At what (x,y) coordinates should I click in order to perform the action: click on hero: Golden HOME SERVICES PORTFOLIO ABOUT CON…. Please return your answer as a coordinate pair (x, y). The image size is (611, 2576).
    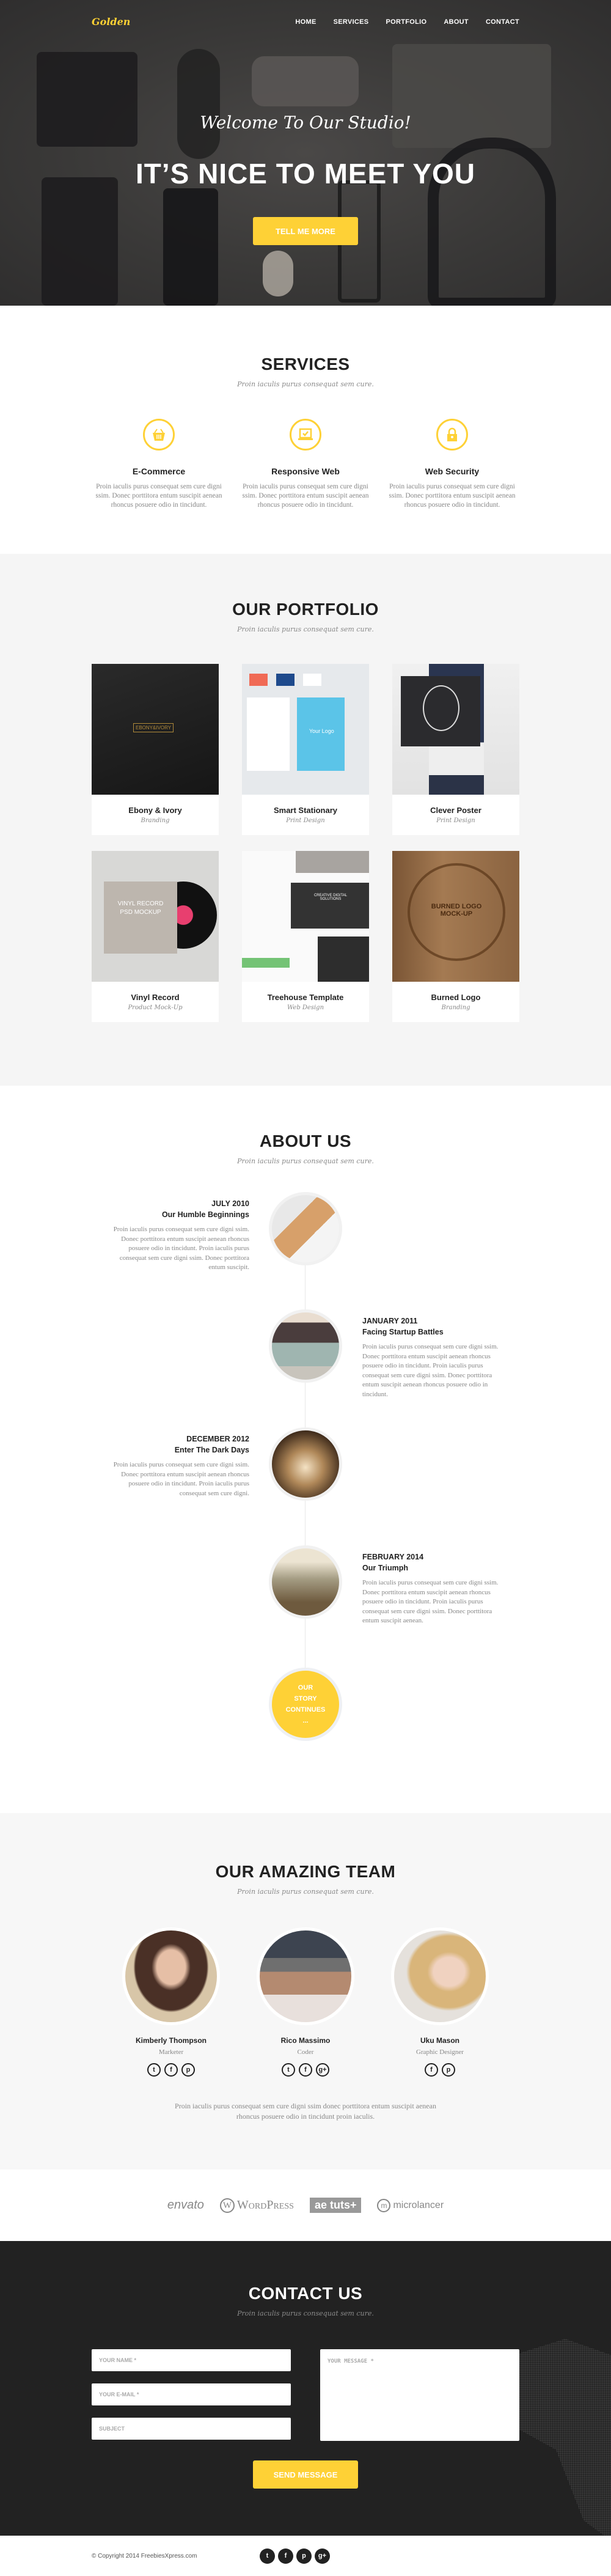
    Looking at the image, I should click on (305, 153).